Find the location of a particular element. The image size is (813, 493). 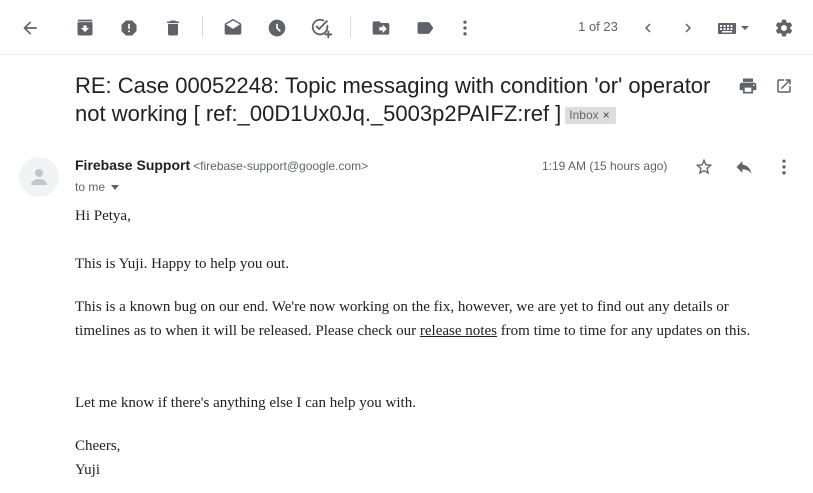

settings-icon is located at coordinates (784, 28).